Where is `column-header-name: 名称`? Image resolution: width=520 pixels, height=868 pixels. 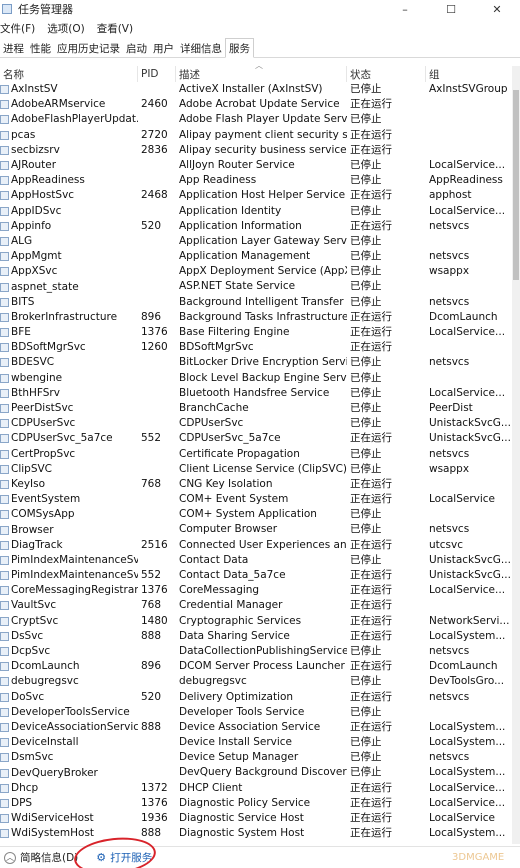
column-header-name: 名称 is located at coordinates (69, 74).